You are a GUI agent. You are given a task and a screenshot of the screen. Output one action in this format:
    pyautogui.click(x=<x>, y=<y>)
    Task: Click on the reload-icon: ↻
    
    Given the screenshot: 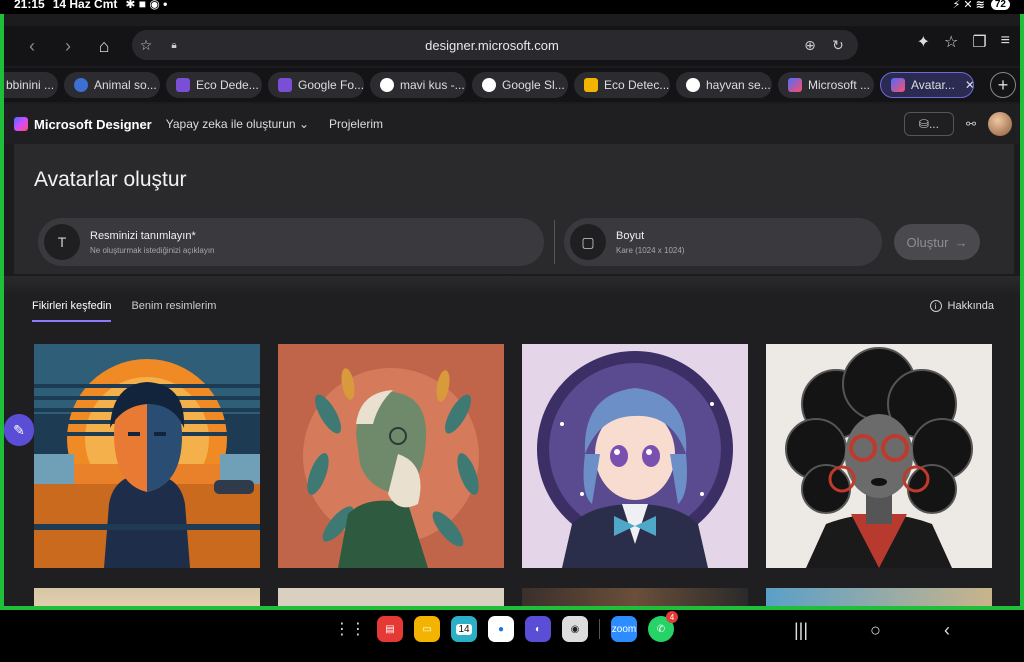 What is the action you would take?
    pyautogui.click(x=838, y=45)
    